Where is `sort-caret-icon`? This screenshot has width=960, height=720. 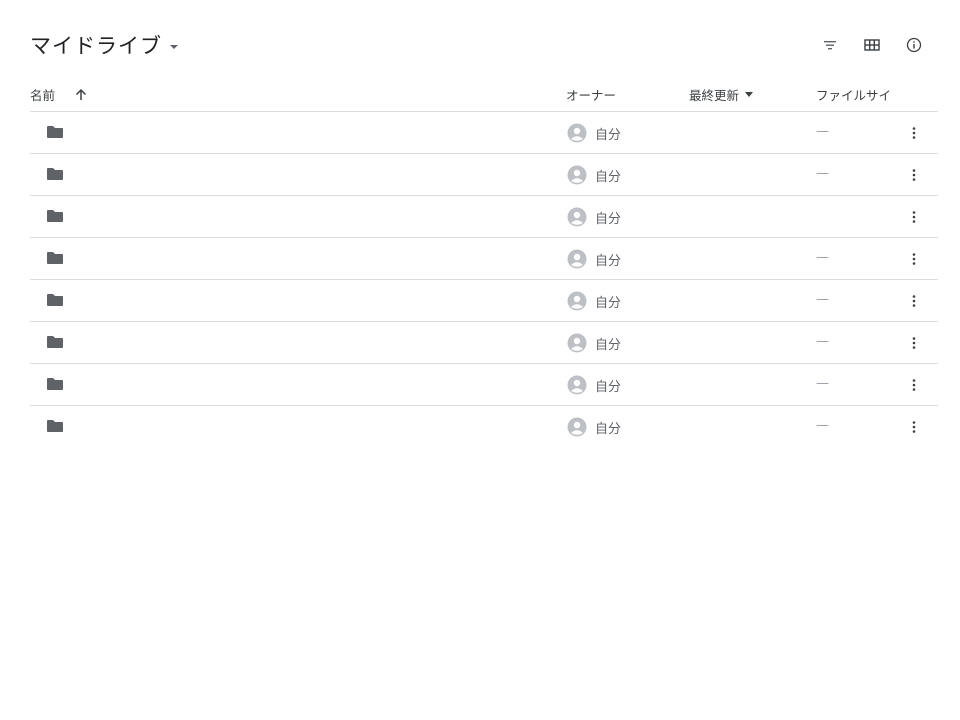
sort-caret-icon is located at coordinates (749, 94).